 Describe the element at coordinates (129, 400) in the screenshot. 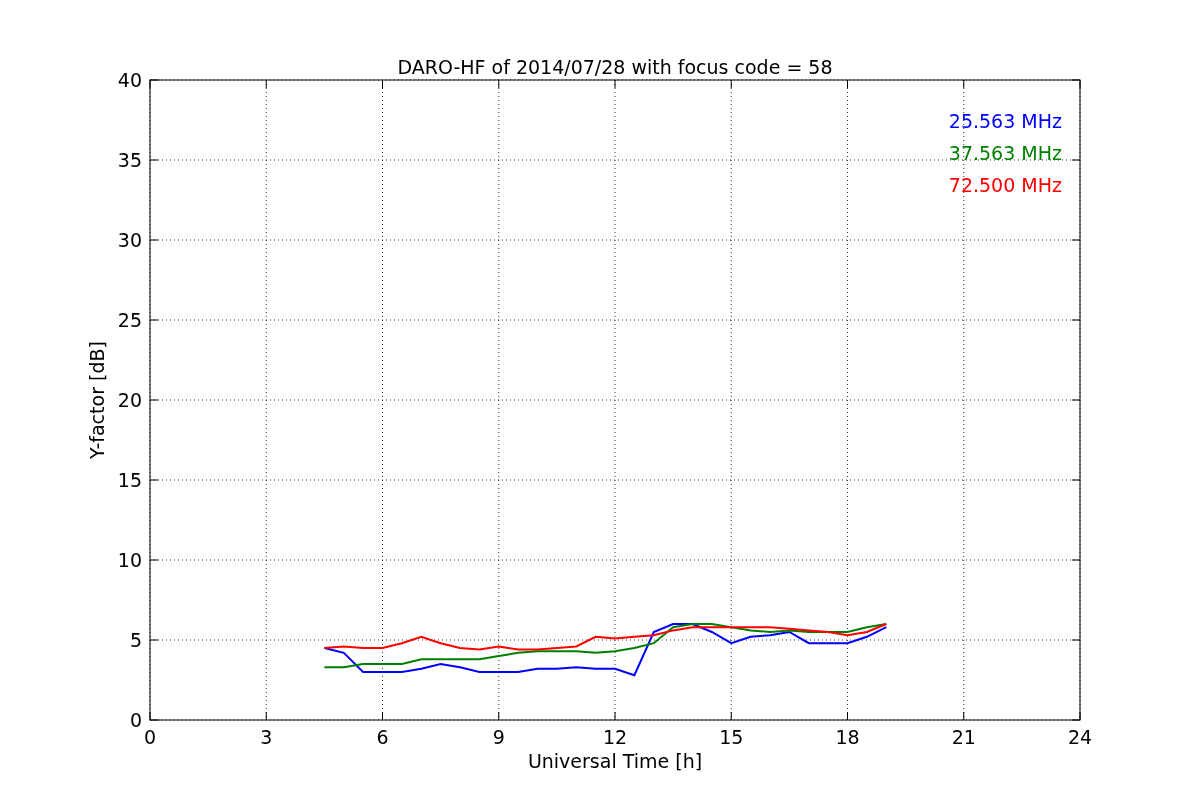

I see `tick-label: 20` at that location.